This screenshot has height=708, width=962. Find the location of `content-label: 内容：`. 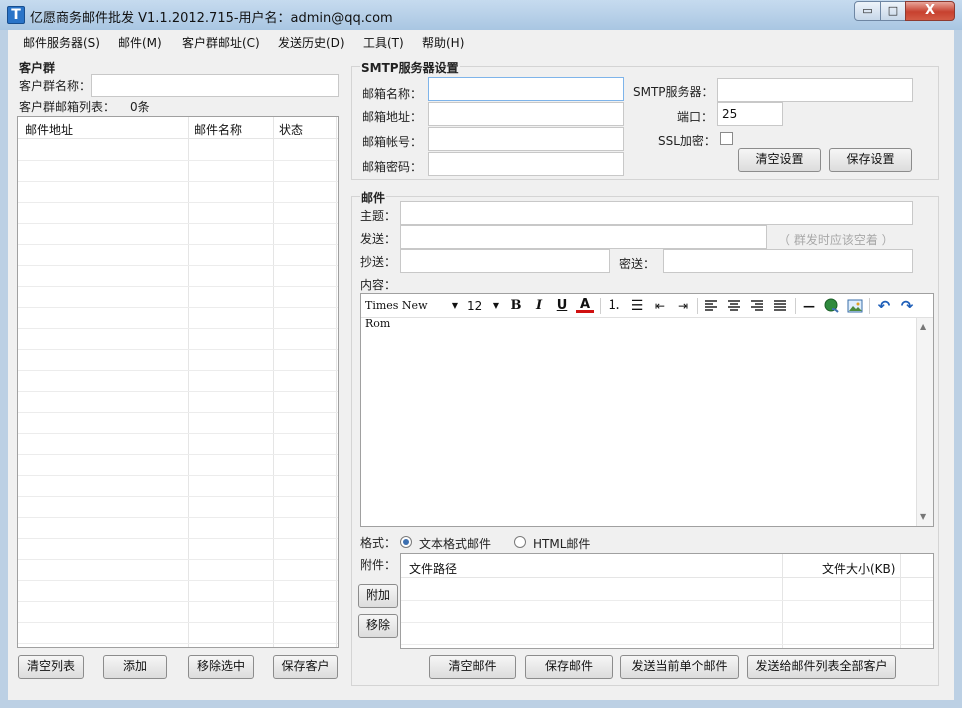

content-label: 内容： is located at coordinates (378, 285).